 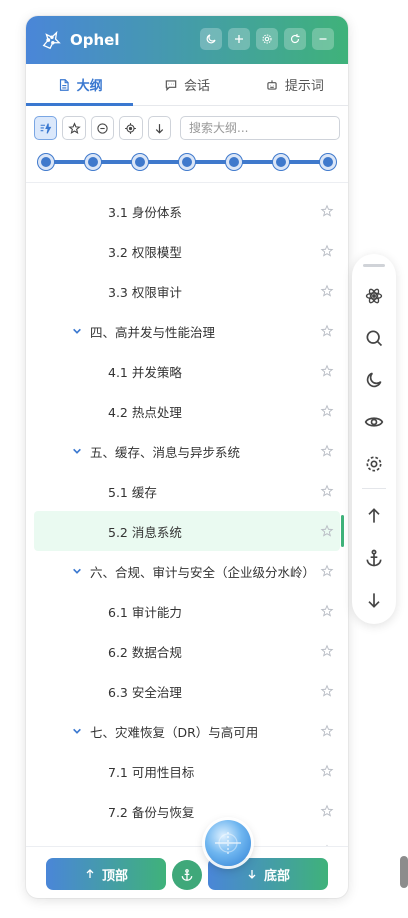 What do you see at coordinates (186, 84) in the screenshot?
I see `tab-conversation: 会话` at bounding box center [186, 84].